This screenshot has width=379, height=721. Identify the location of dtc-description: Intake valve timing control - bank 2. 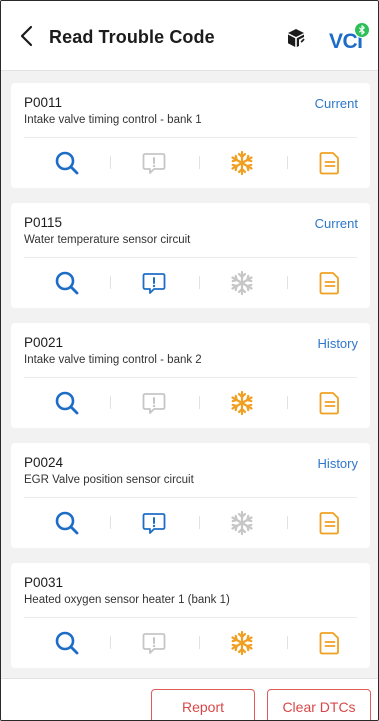
(113, 360).